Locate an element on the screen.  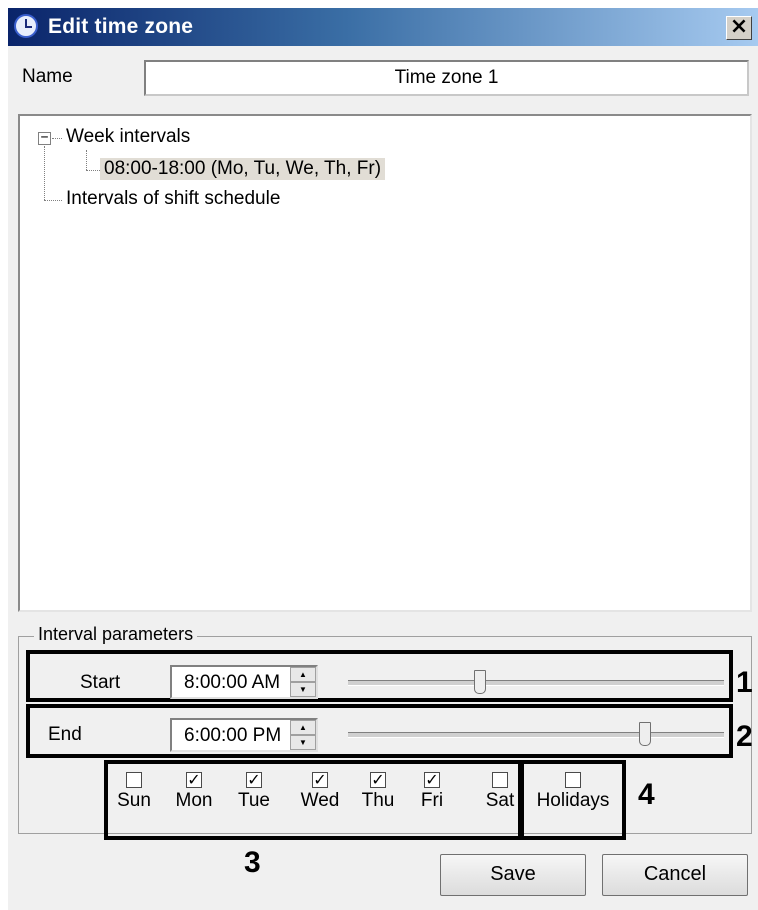
interval-parameters-title: Interval parameters is located at coordinates (116, 634).